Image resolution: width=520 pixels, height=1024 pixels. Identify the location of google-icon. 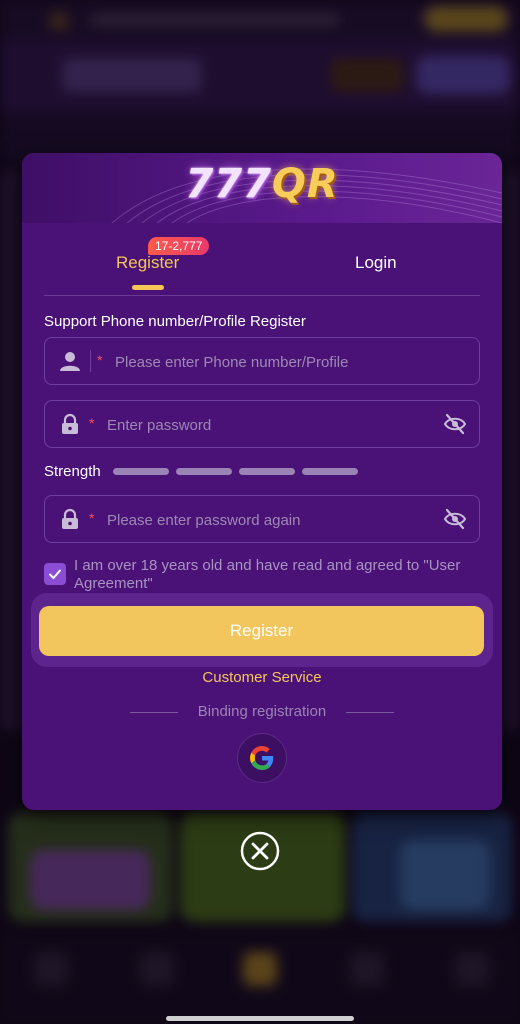
(262, 758).